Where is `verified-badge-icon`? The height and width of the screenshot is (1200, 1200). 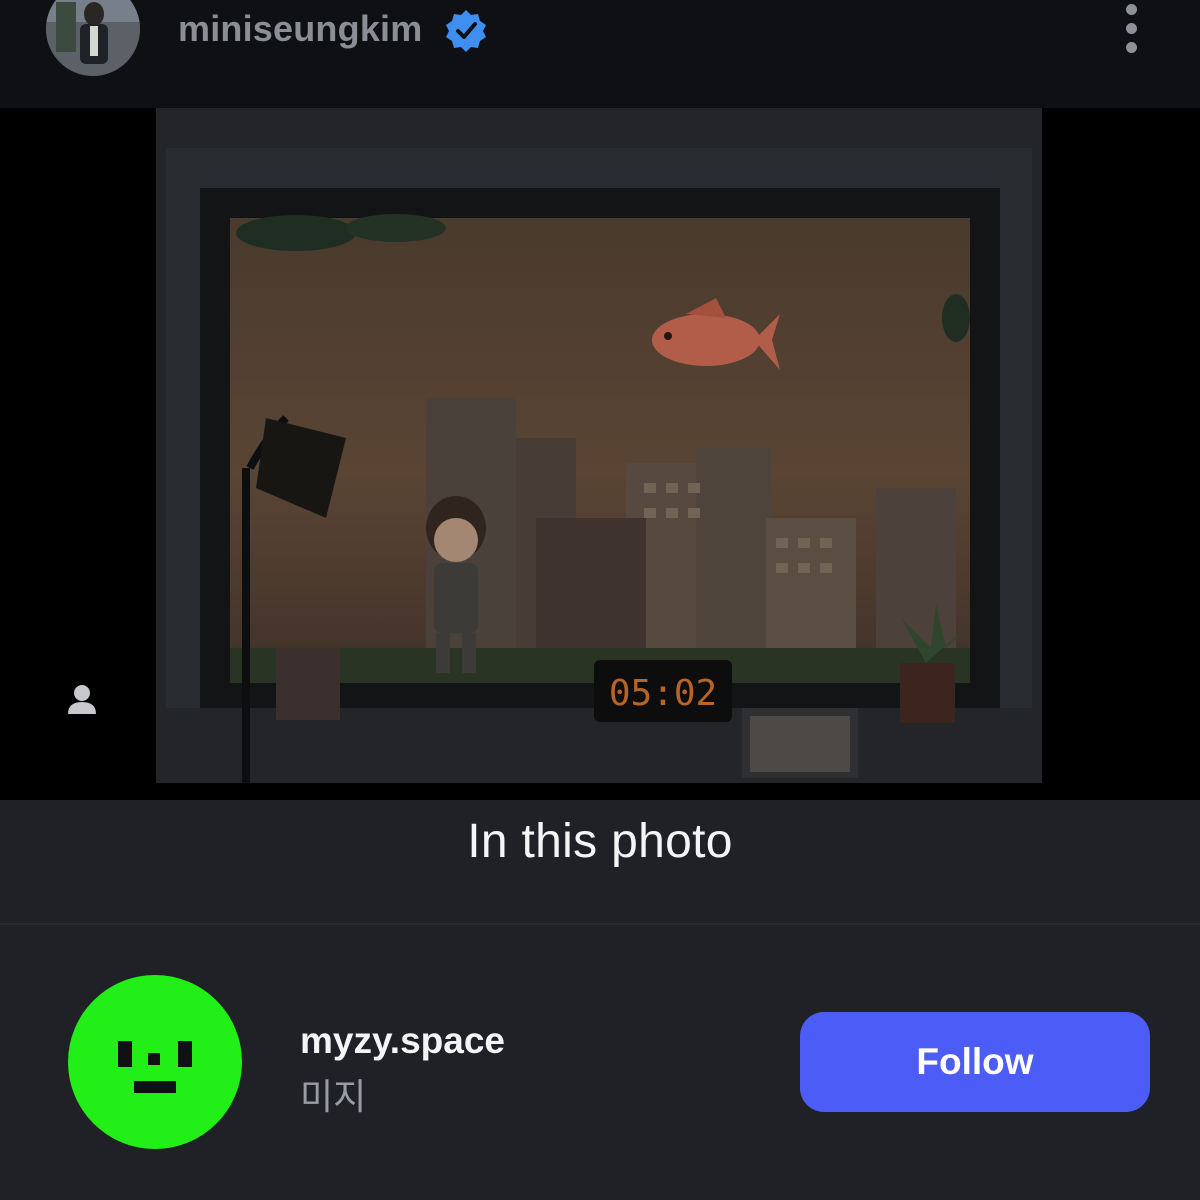 verified-badge-icon is located at coordinates (466, 30).